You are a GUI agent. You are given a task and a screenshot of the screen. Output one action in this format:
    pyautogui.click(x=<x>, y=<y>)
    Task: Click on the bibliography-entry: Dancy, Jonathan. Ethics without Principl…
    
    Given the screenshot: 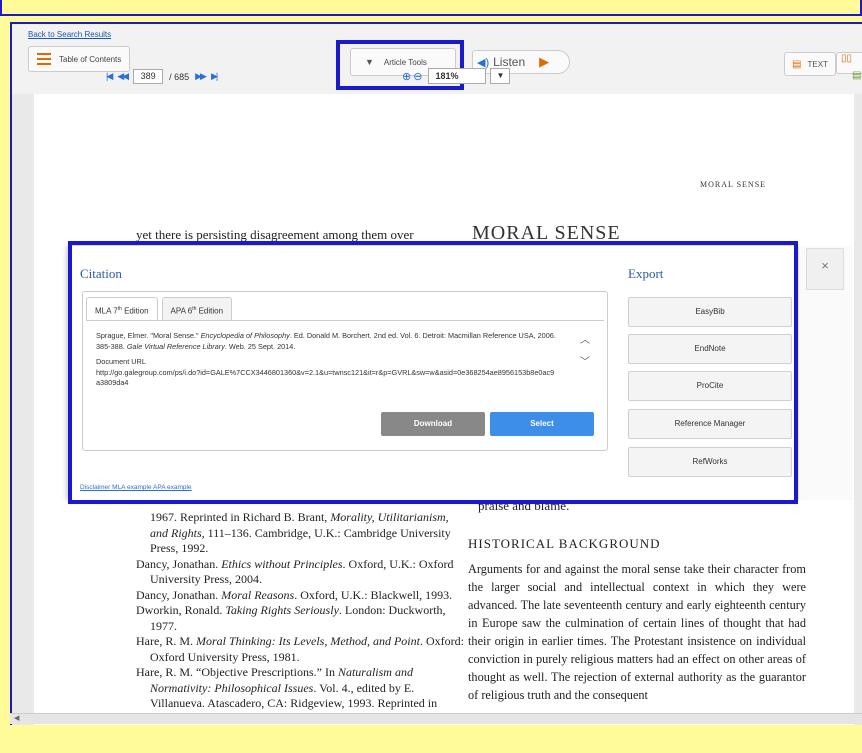 What is the action you would take?
    pyautogui.click(x=295, y=571)
    